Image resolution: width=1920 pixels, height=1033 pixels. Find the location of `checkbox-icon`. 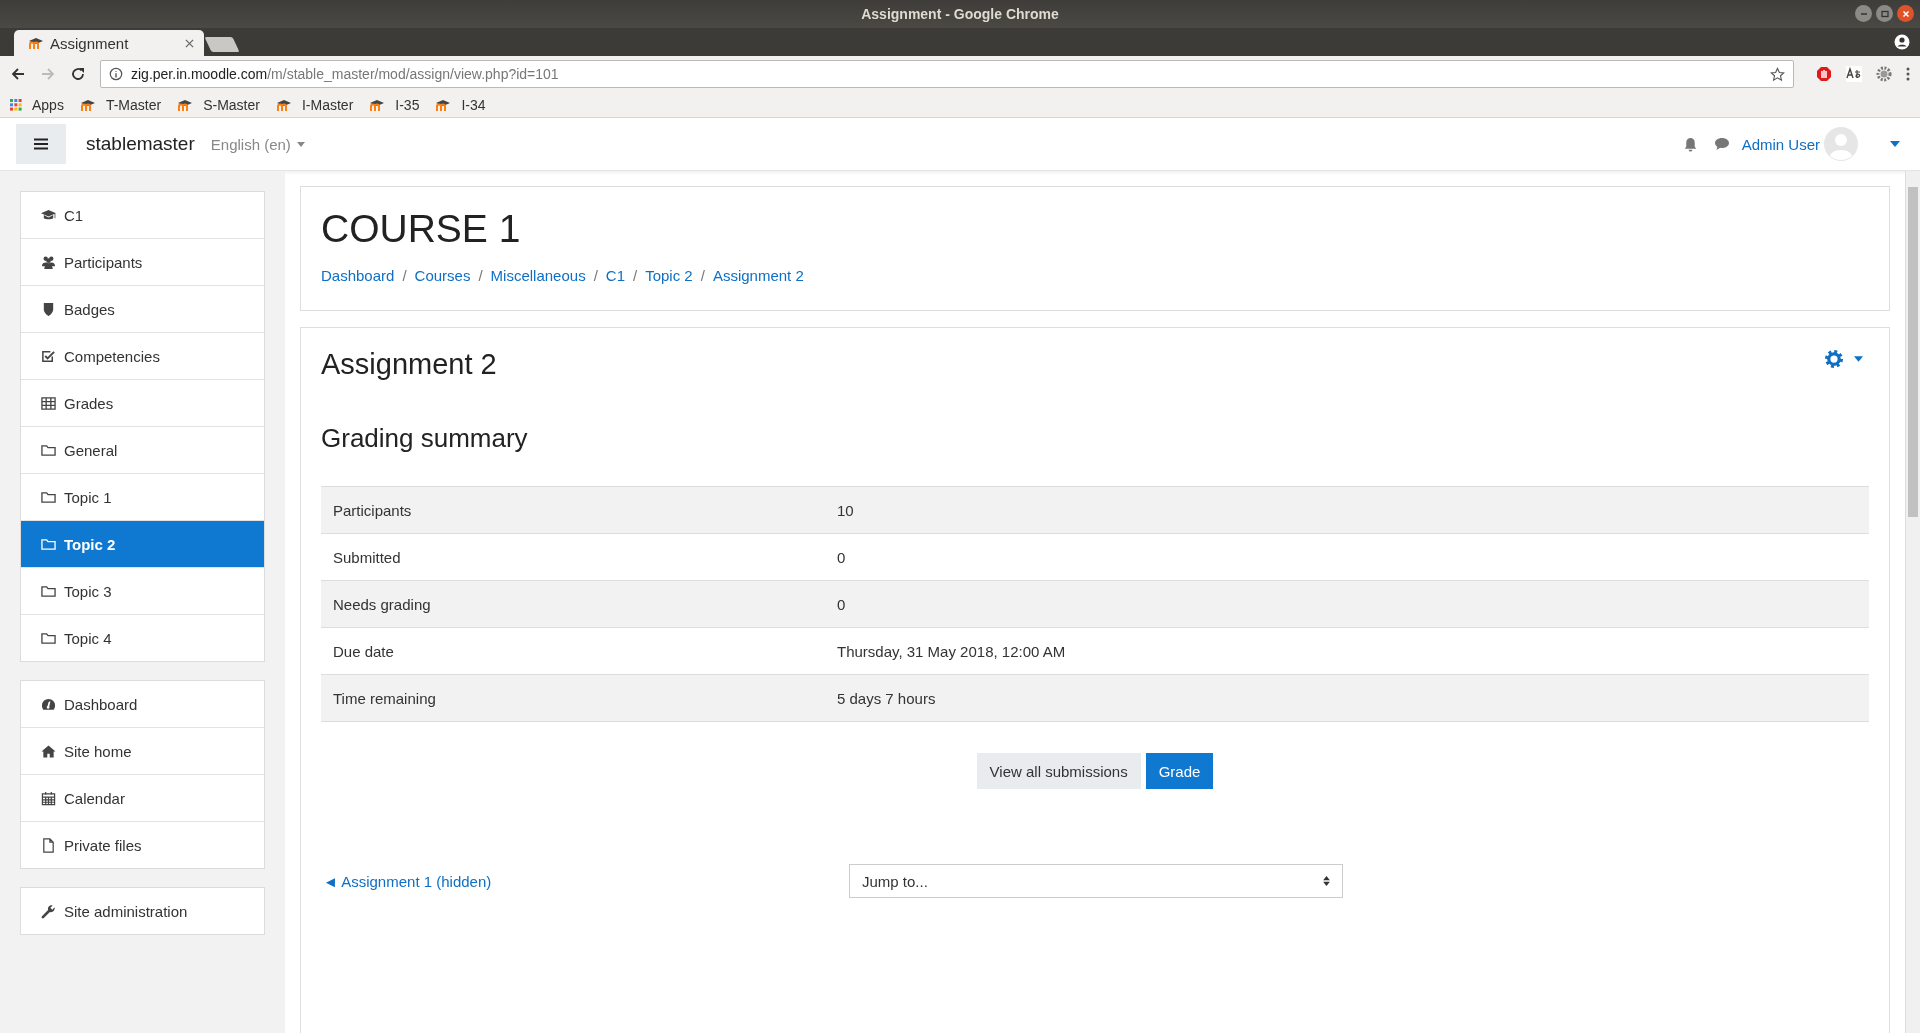

checkbox-icon is located at coordinates (48, 356).